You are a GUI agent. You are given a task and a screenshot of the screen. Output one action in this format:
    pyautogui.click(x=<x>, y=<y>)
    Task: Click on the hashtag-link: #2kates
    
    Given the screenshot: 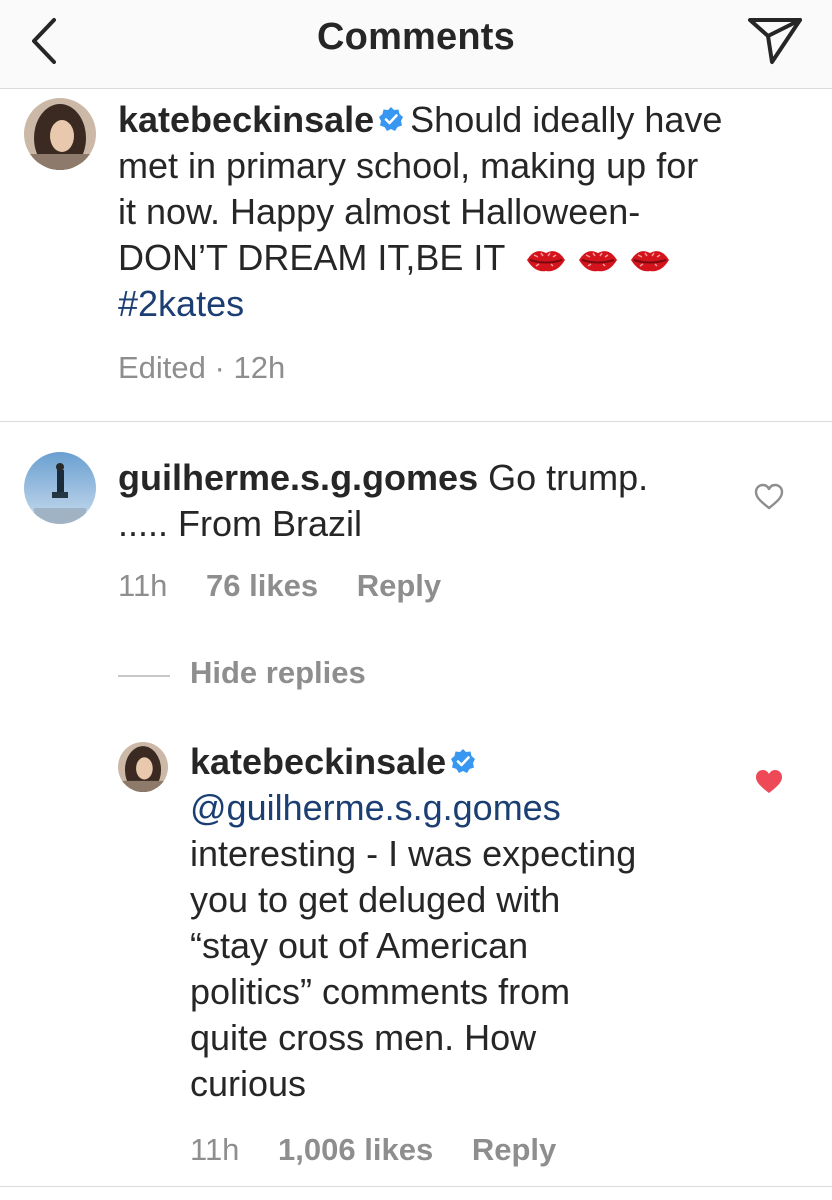 What is the action you would take?
    pyautogui.click(x=181, y=303)
    